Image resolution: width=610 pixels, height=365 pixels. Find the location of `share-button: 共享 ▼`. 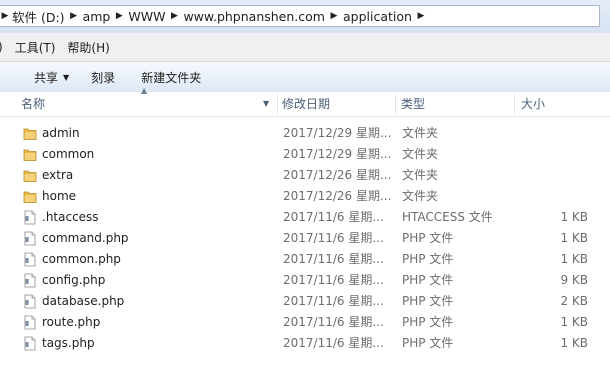

share-button: 共享 ▼ is located at coordinates (51, 77).